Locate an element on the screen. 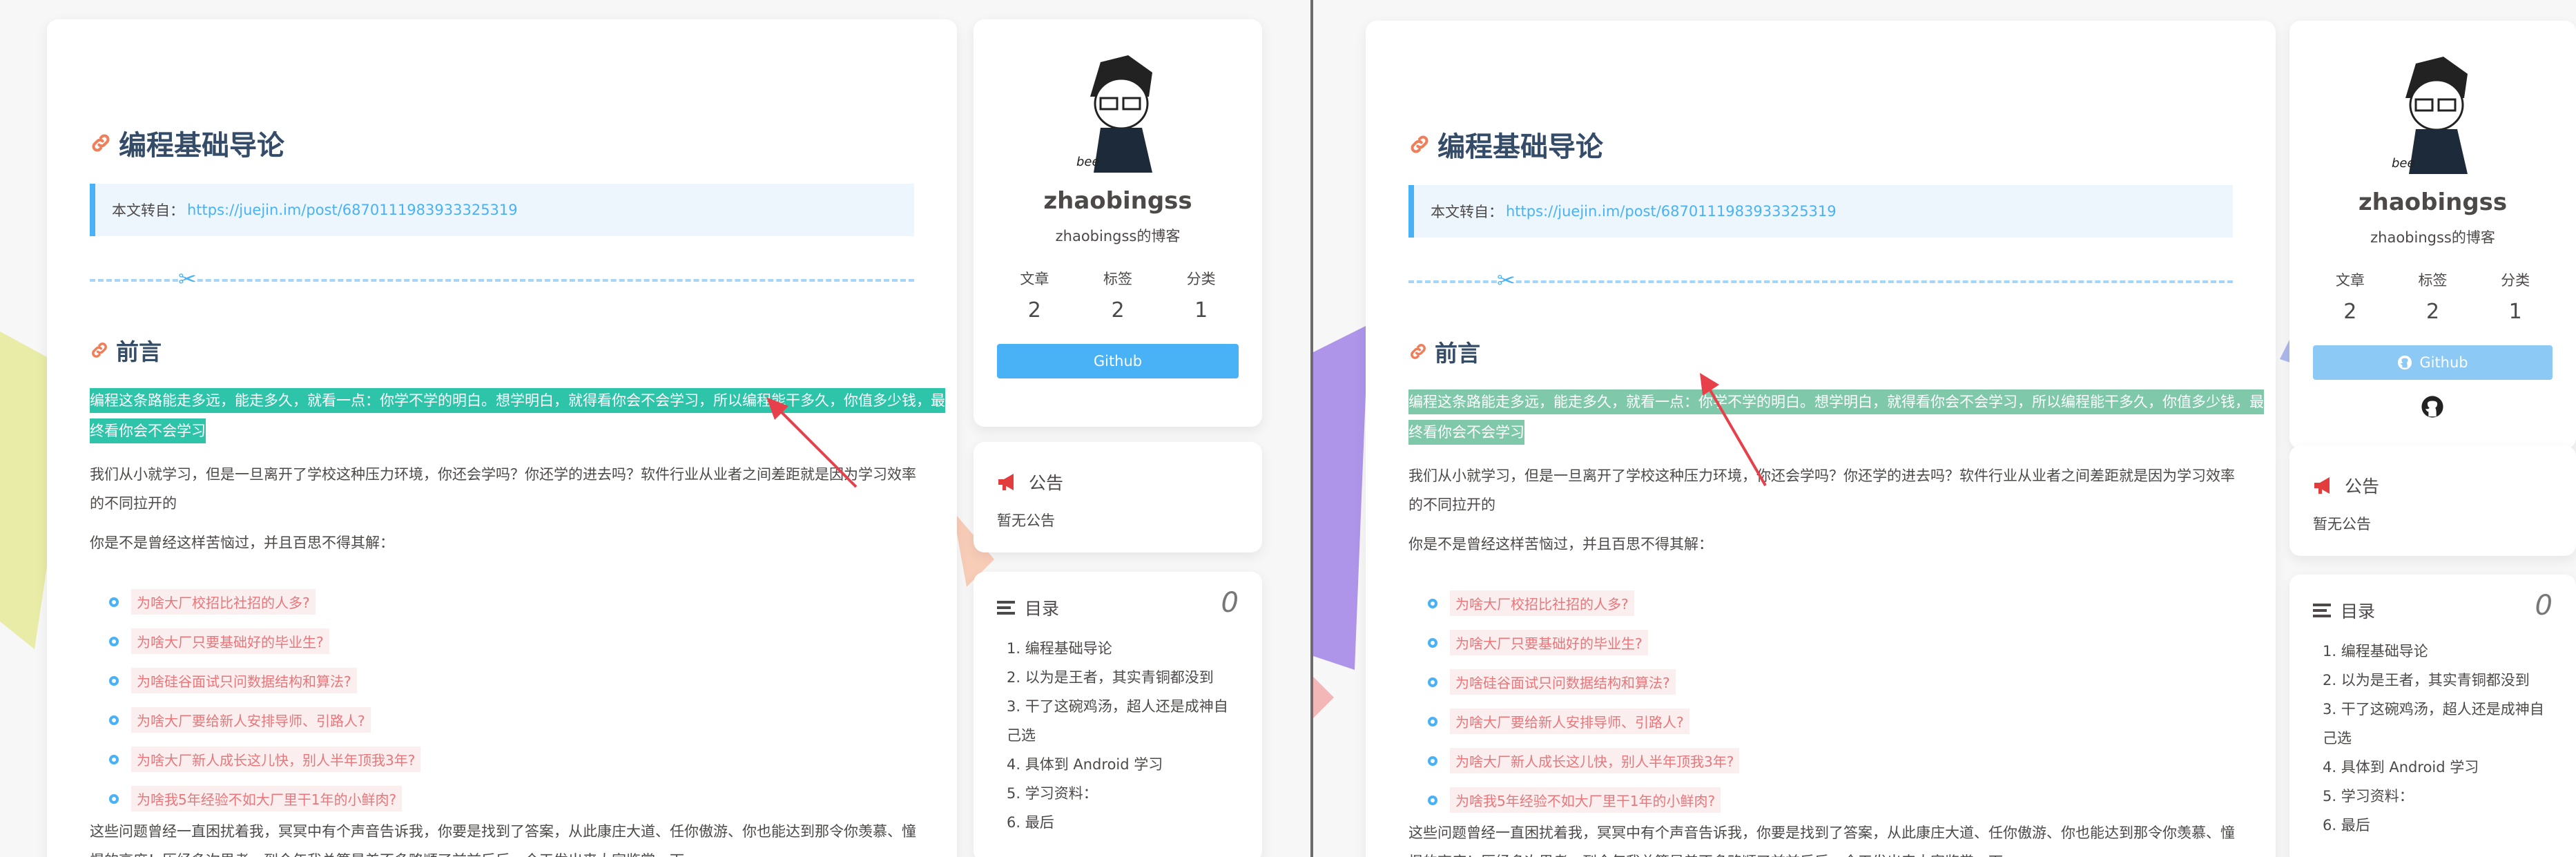  toc-progress: 0 is located at coordinates (2544, 606).